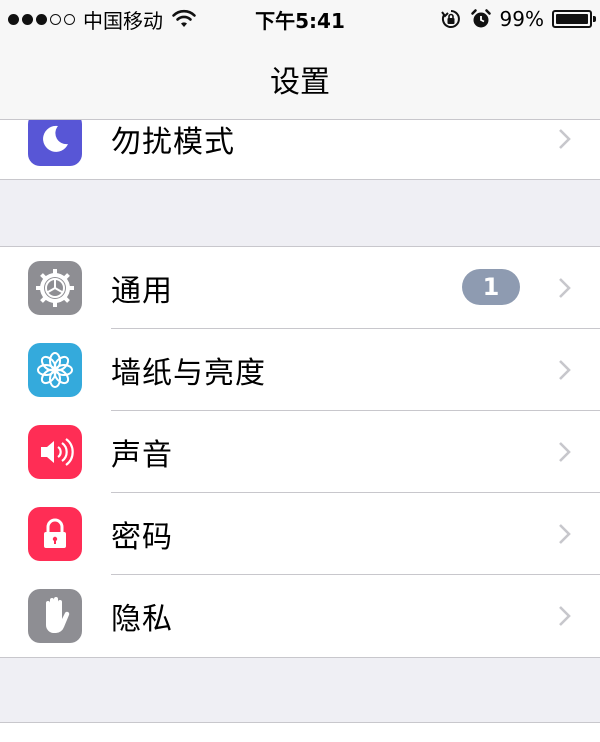 The width and height of the screenshot is (600, 742). I want to click on hand-icon, so click(55, 616).